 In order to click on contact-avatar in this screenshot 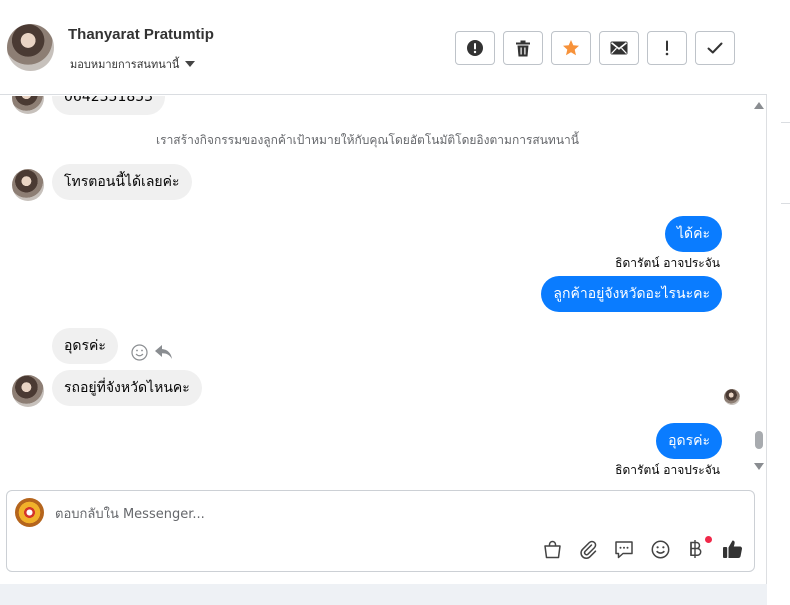, I will do `click(30, 47)`.